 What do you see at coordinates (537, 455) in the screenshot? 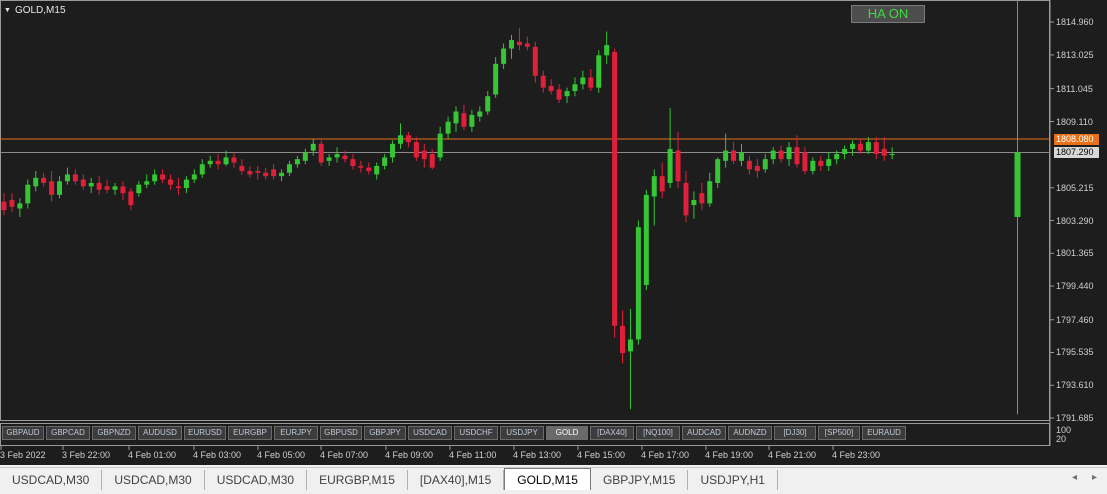
I see `time-tick-label: 4 Feb 13:00` at bounding box center [537, 455].